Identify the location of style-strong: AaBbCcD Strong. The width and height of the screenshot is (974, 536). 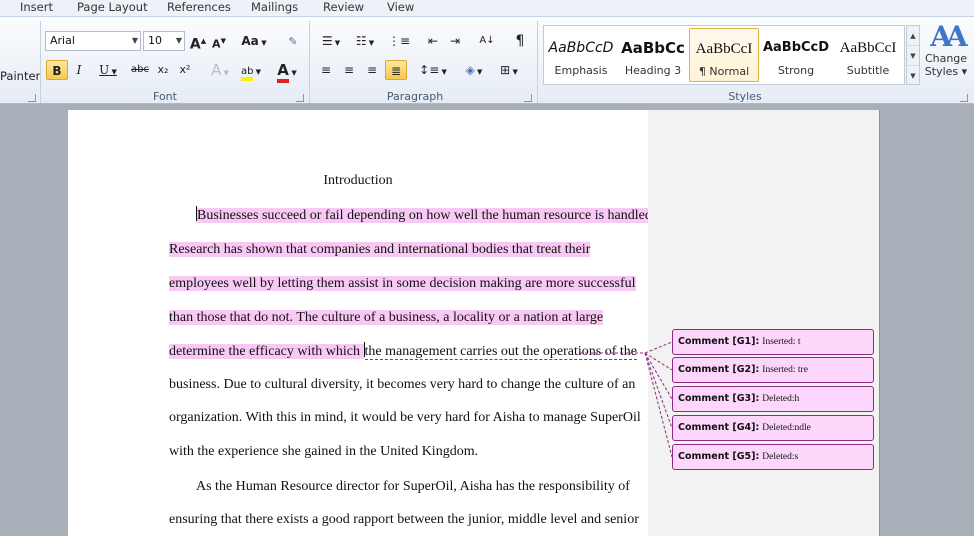
(796, 55).